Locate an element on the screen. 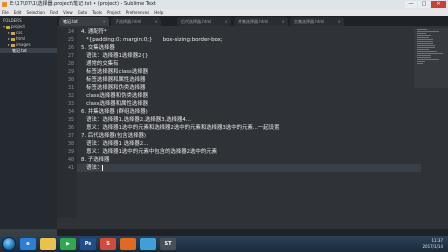 The height and width of the screenshot is (252, 448). minimize-button: — is located at coordinates (411, 4).